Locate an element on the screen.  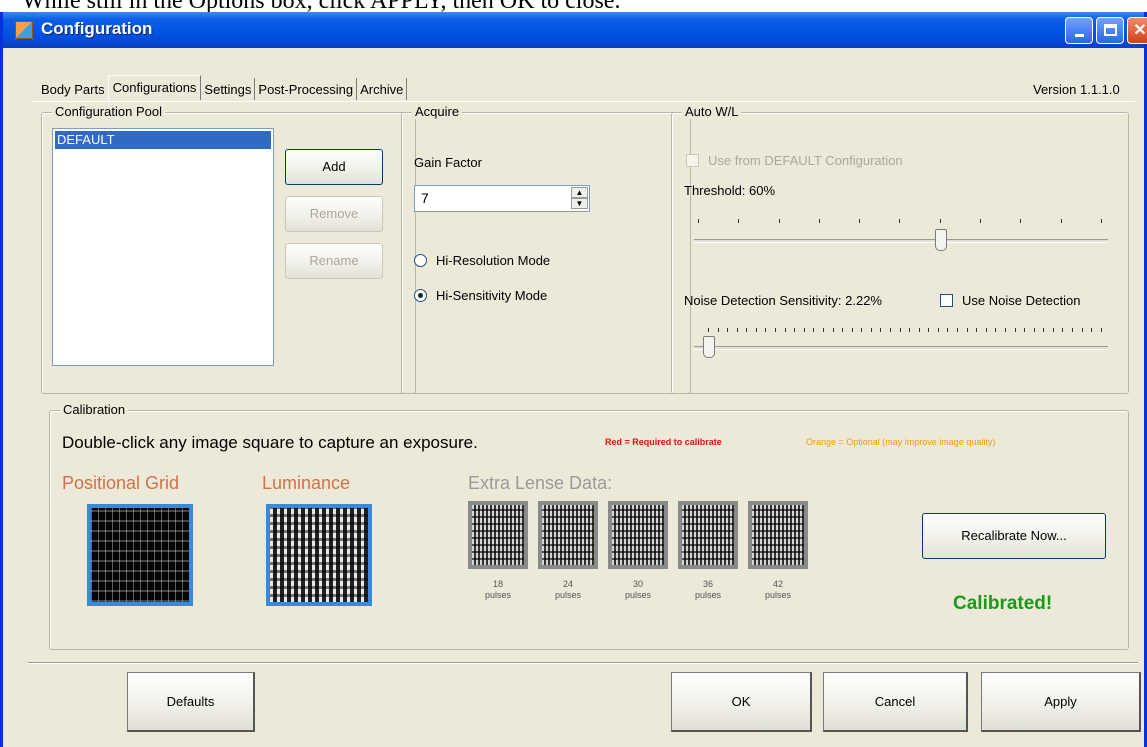
extra-lense-data-title: Extra Lense Data: is located at coordinates (540, 483).